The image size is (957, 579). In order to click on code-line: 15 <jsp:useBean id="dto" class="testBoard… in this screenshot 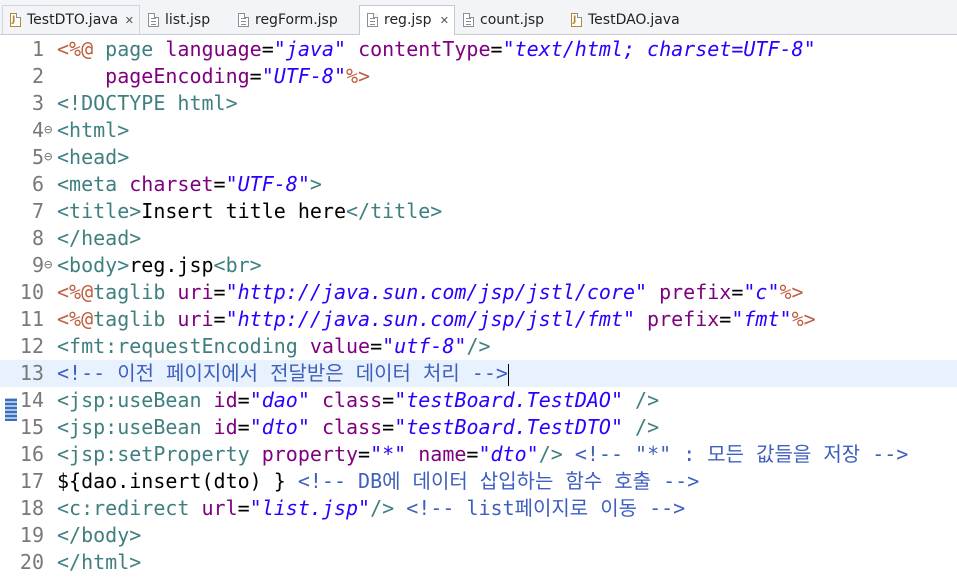, I will do `click(478, 427)`.